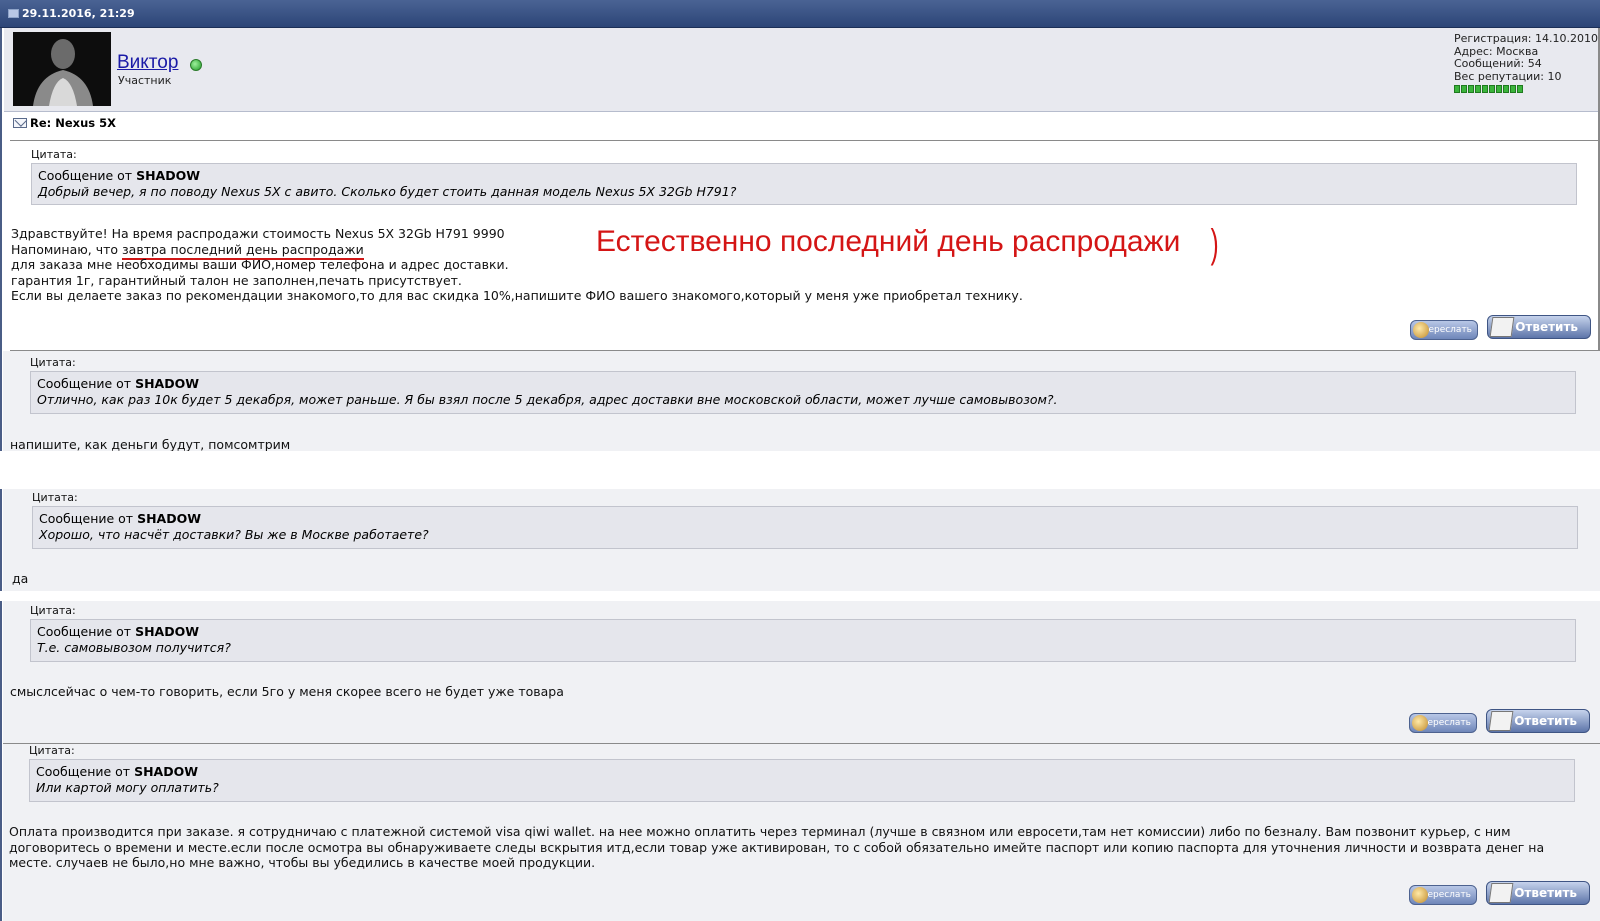  I want to click on red-annotation: Естественно последний день распродажи, so click(888, 241).